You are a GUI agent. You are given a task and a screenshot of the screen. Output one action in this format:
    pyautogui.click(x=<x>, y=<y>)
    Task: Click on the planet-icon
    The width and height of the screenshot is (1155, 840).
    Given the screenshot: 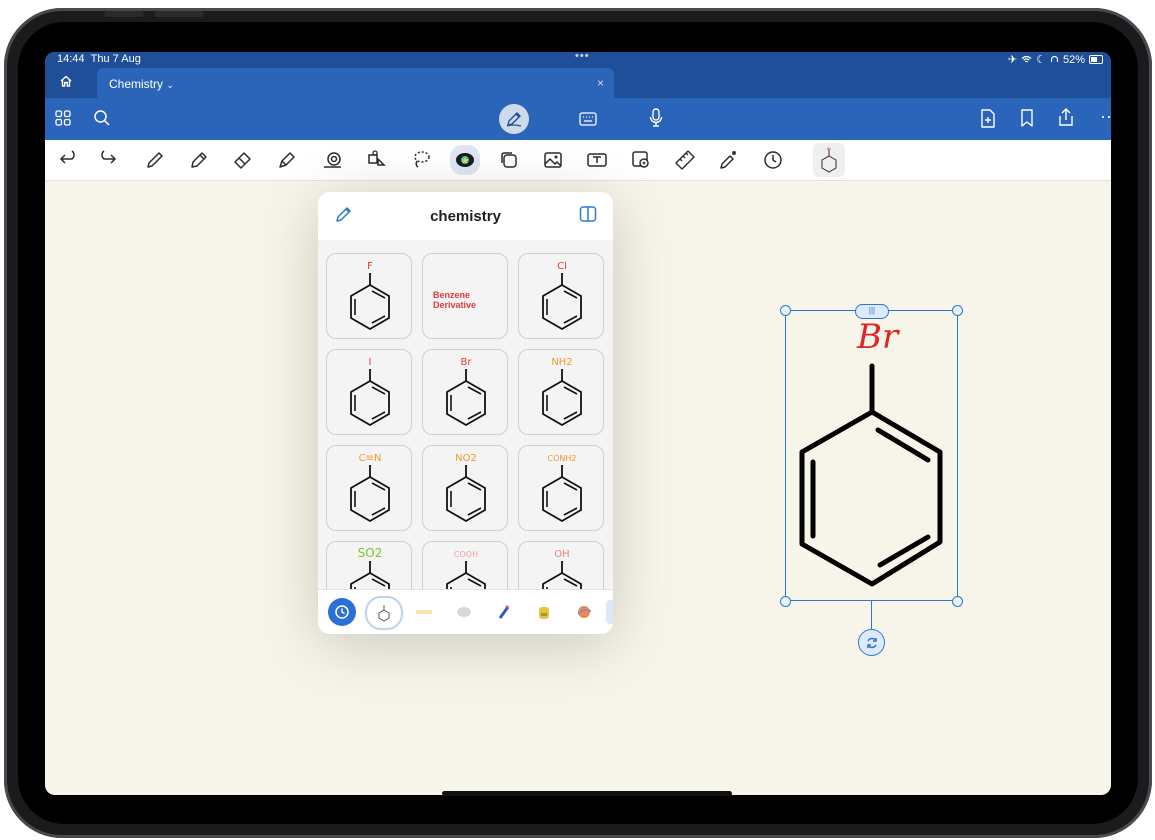 What is the action you would take?
    pyautogui.click(x=584, y=612)
    